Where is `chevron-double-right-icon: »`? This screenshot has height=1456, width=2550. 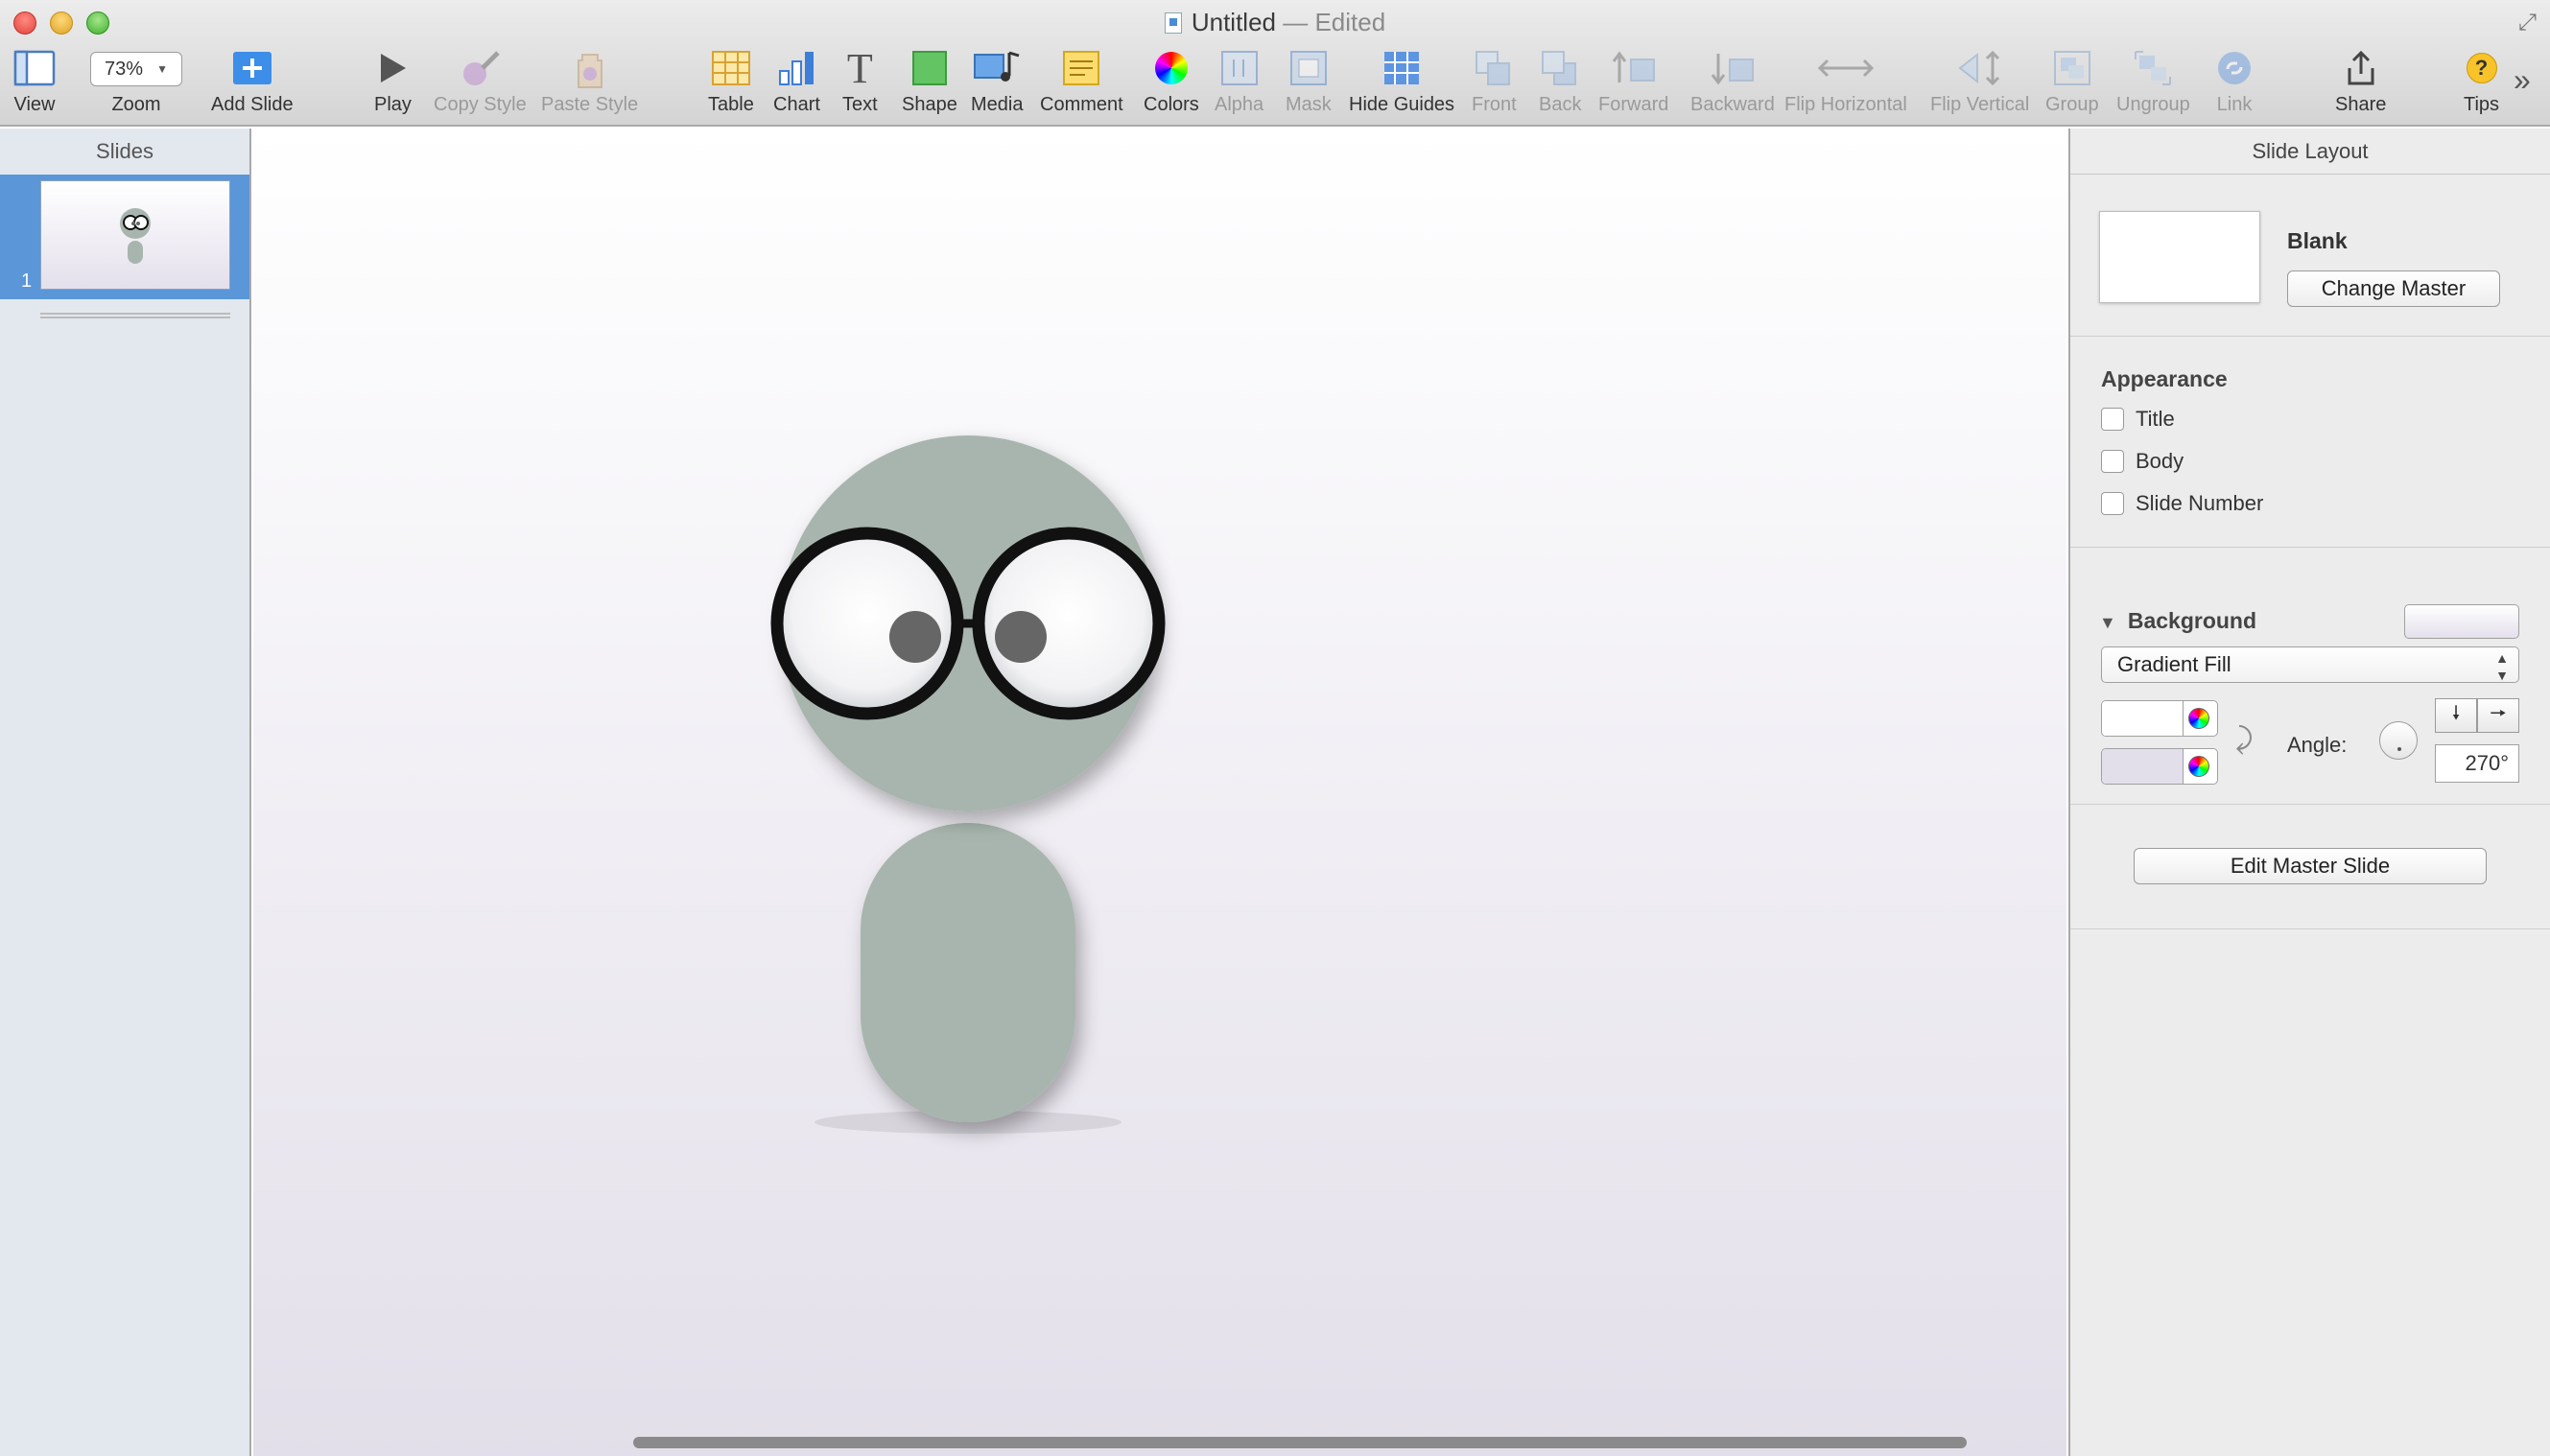 chevron-double-right-icon: » is located at coordinates (2522, 79).